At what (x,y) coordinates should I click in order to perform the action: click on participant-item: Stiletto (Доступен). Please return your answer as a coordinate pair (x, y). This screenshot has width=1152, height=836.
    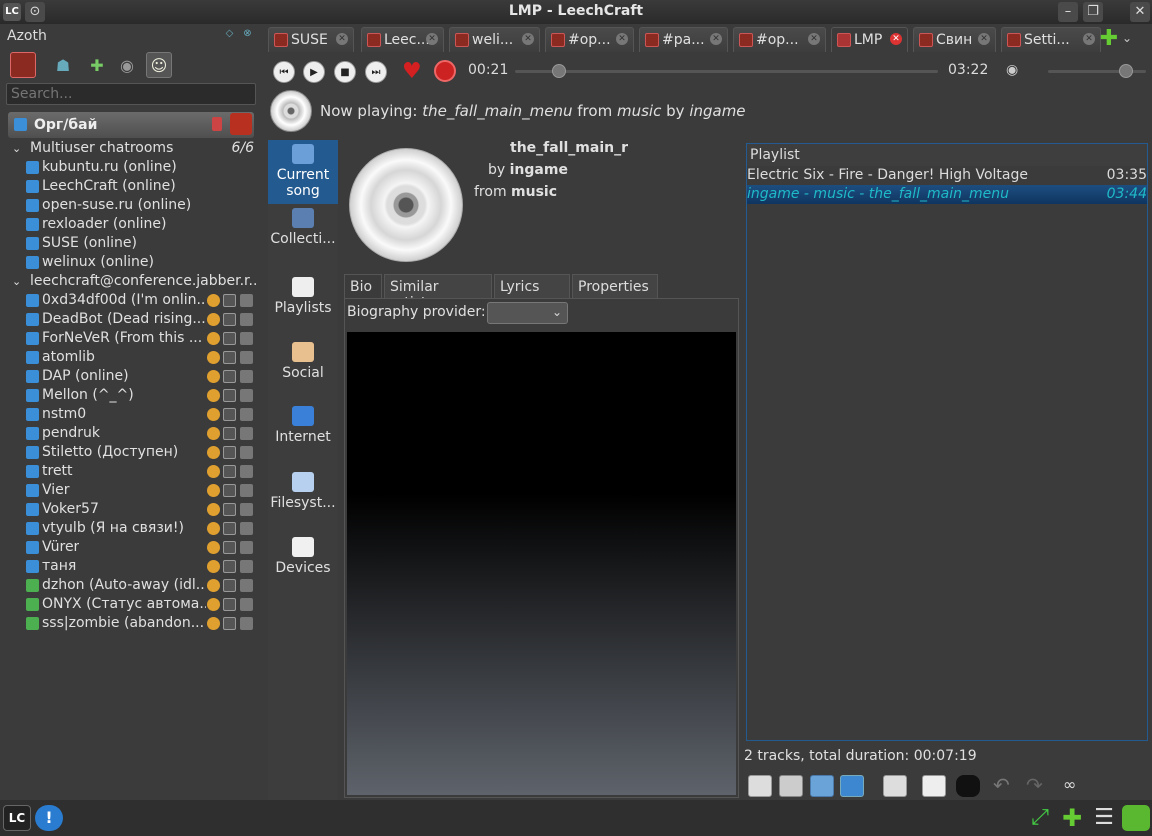
    Looking at the image, I should click on (133, 452).